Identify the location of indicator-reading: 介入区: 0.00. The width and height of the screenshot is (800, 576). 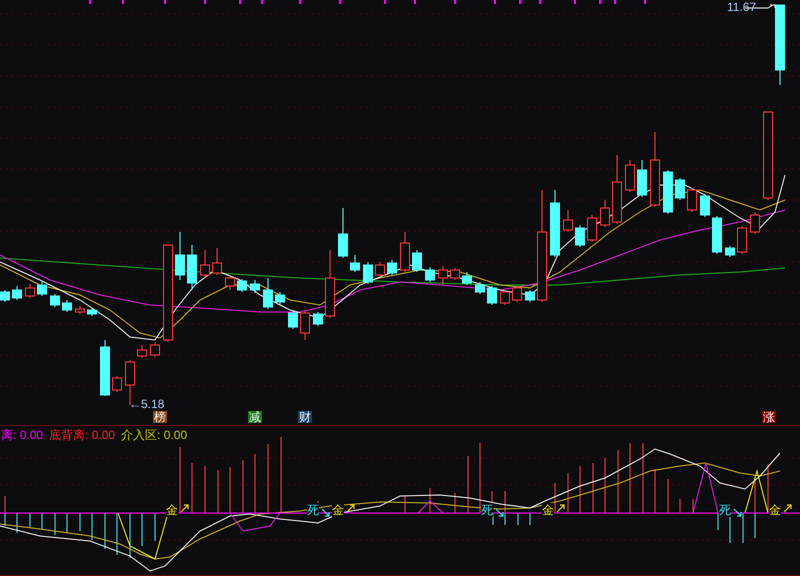
(154, 435).